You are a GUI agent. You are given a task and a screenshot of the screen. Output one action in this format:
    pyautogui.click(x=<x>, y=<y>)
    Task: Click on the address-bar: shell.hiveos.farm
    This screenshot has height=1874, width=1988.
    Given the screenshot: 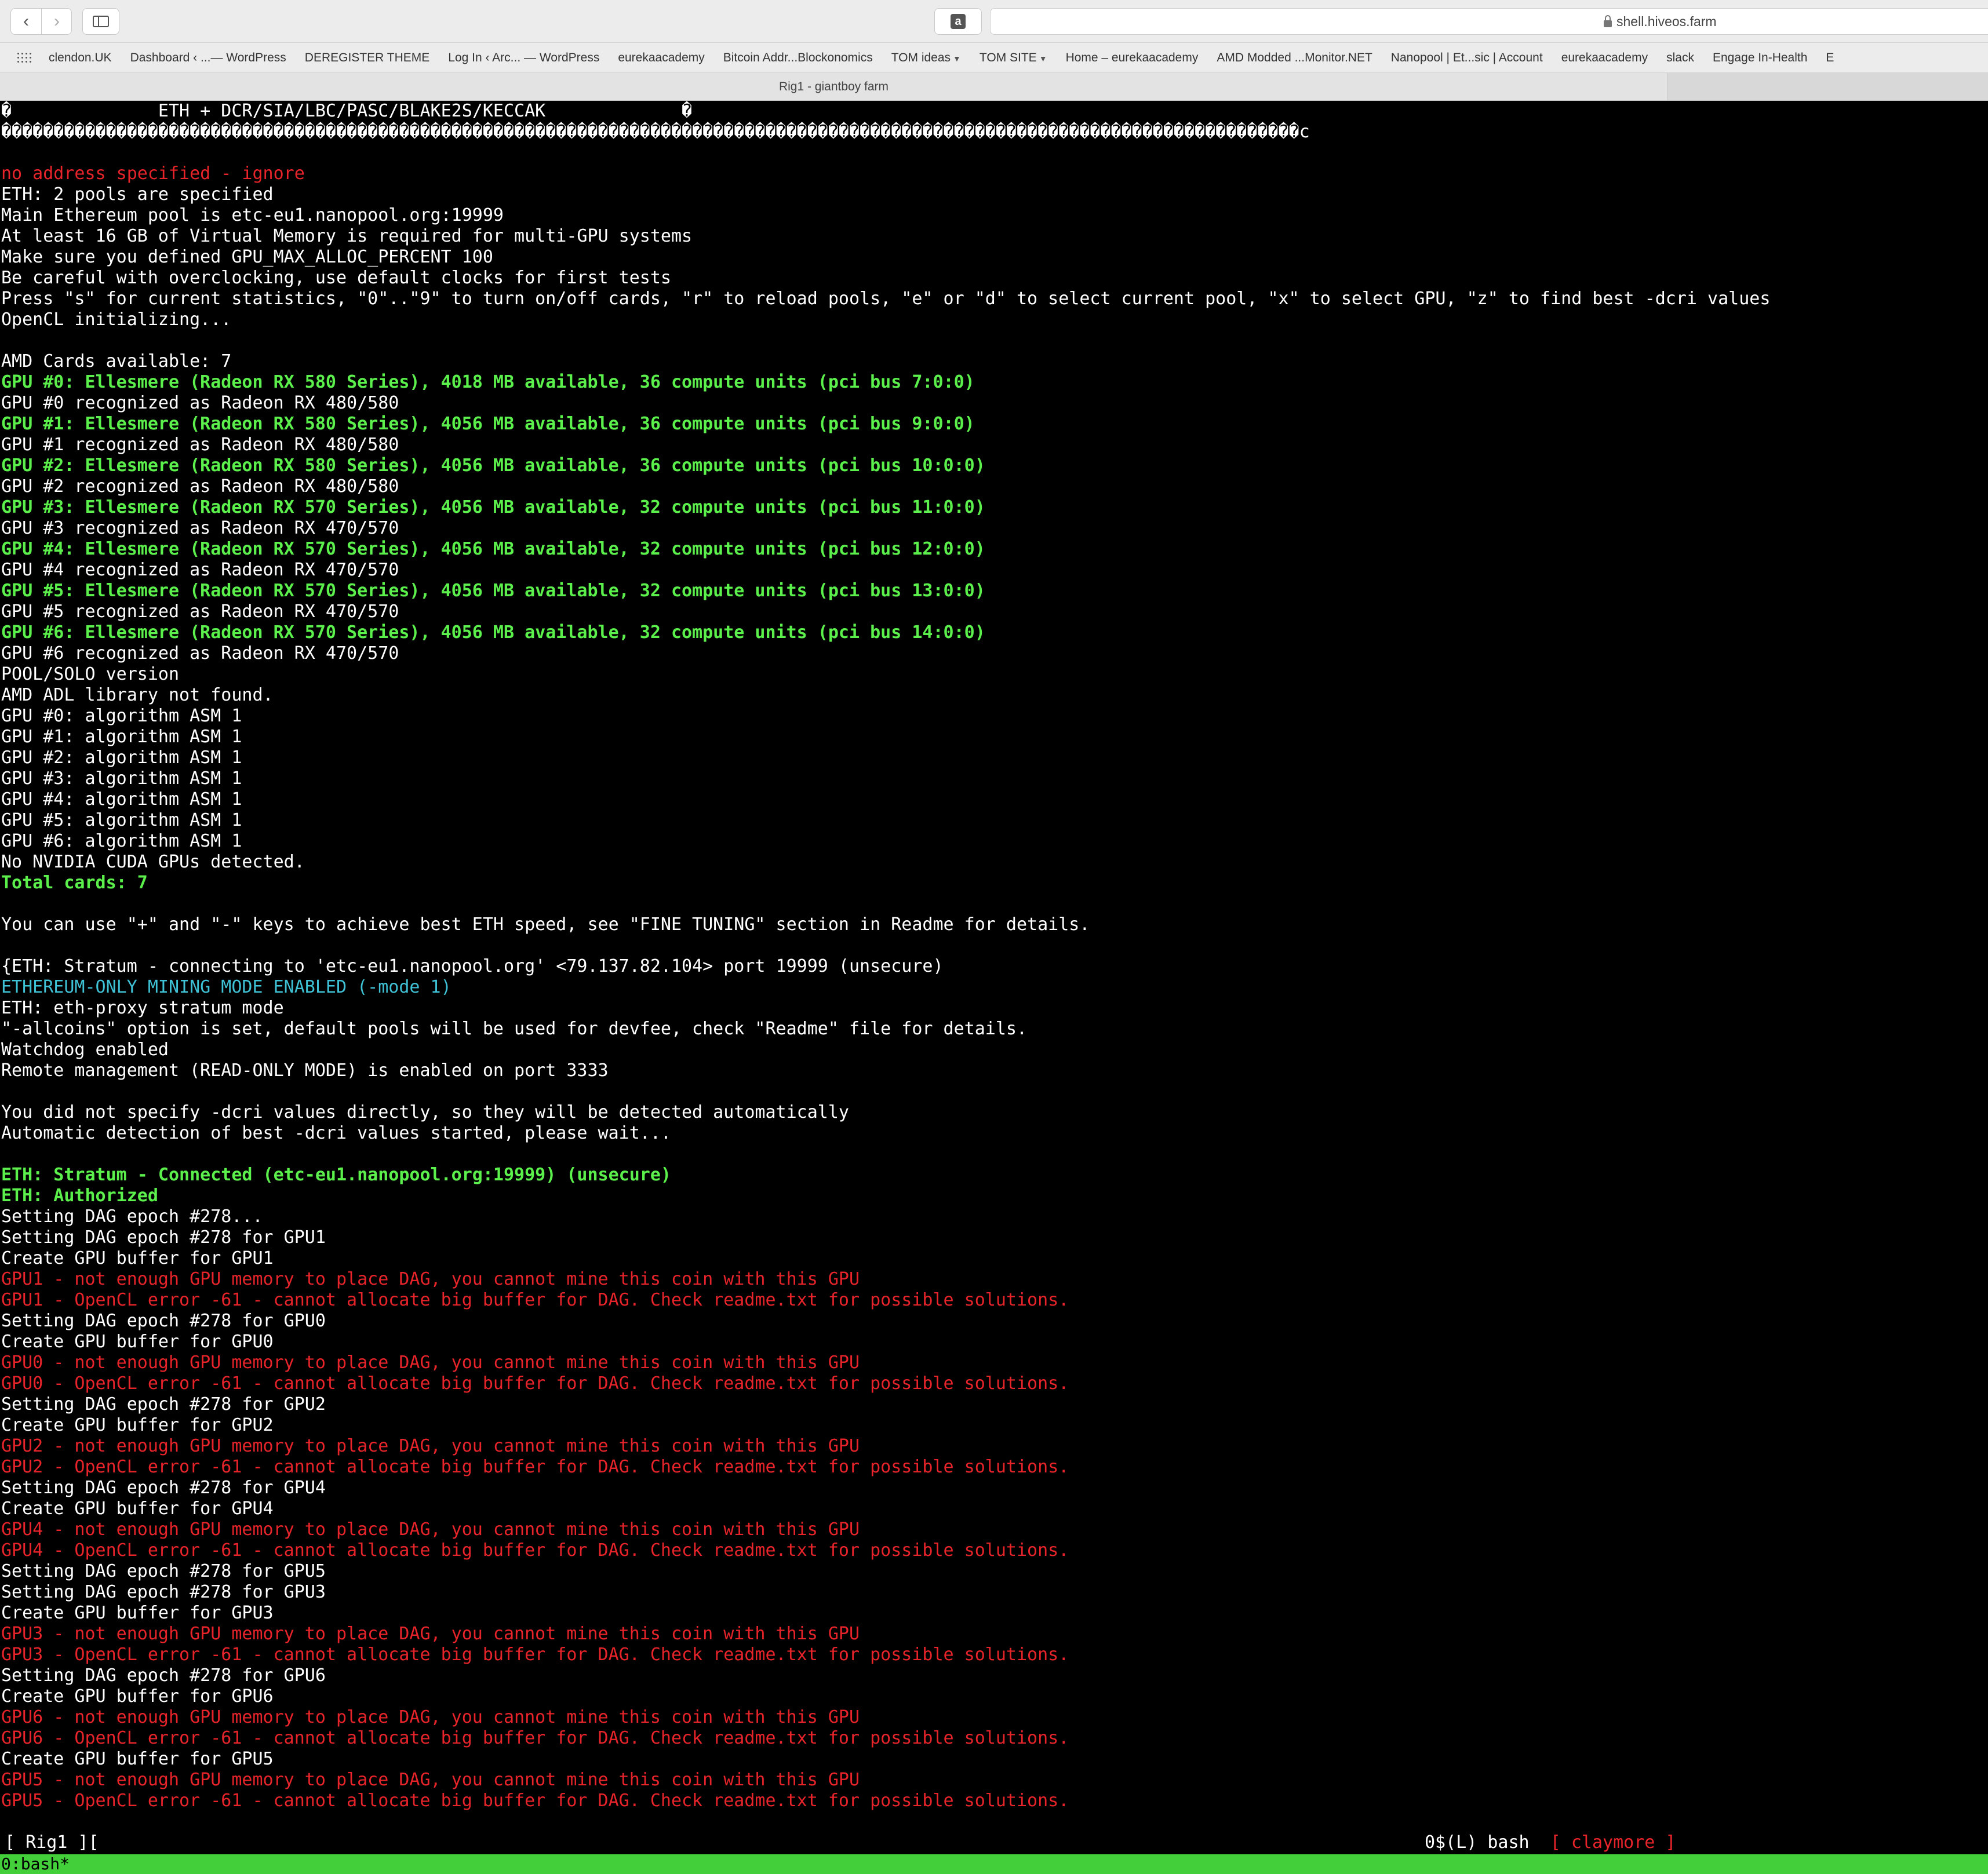 What is the action you would take?
    pyautogui.click(x=1489, y=22)
    